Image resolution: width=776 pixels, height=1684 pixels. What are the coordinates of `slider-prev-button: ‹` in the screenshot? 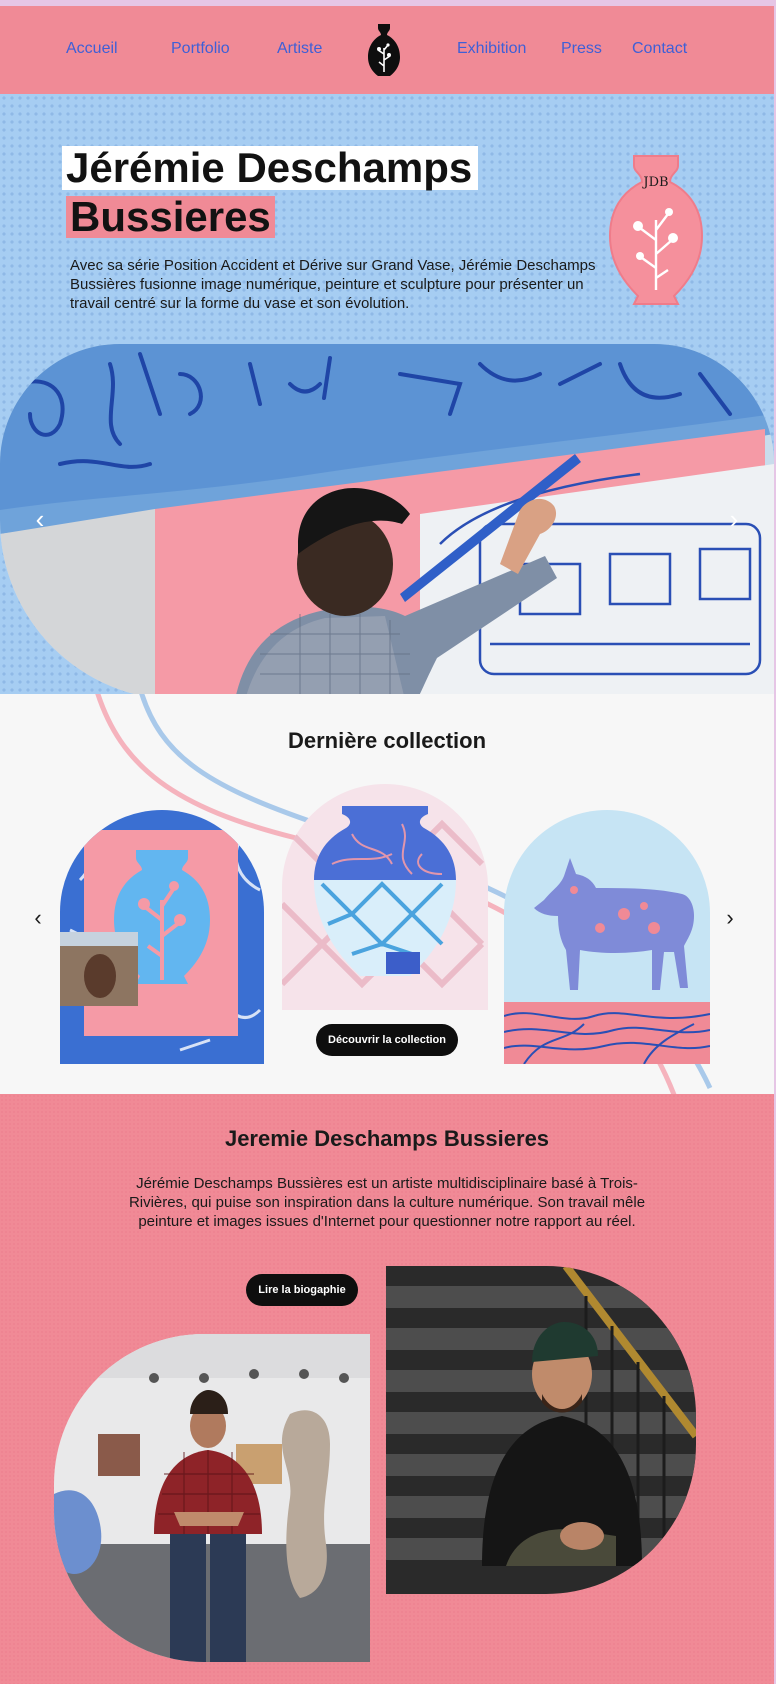 It's located at (40, 519).